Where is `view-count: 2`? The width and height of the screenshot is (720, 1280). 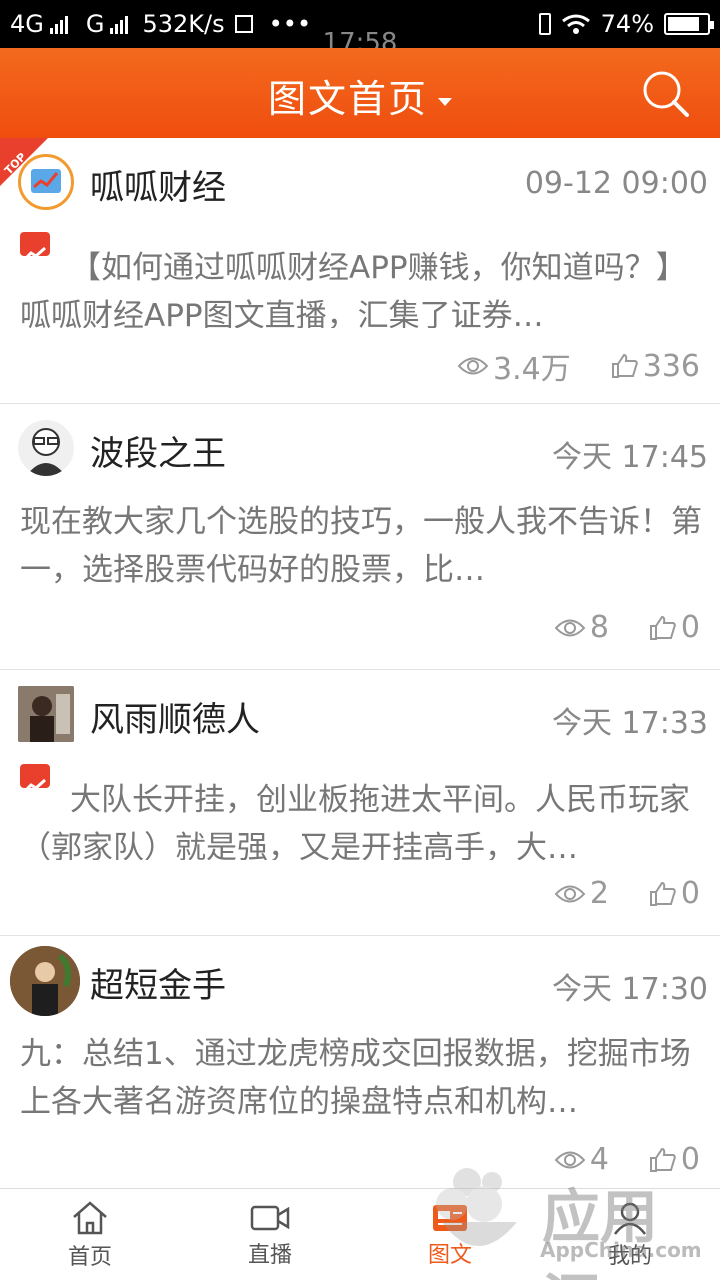 view-count: 2 is located at coordinates (581, 893).